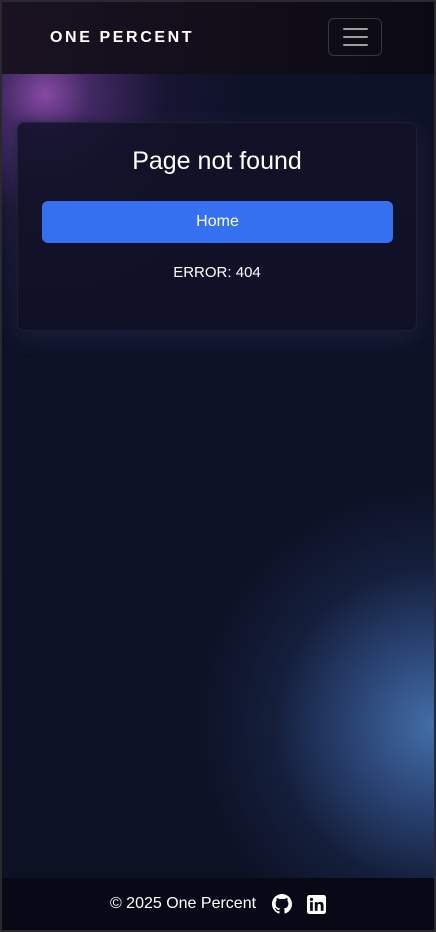 Image resolution: width=436 pixels, height=932 pixels. Describe the element at coordinates (217, 272) in the screenshot. I see `error-code: ERROR: 404` at that location.